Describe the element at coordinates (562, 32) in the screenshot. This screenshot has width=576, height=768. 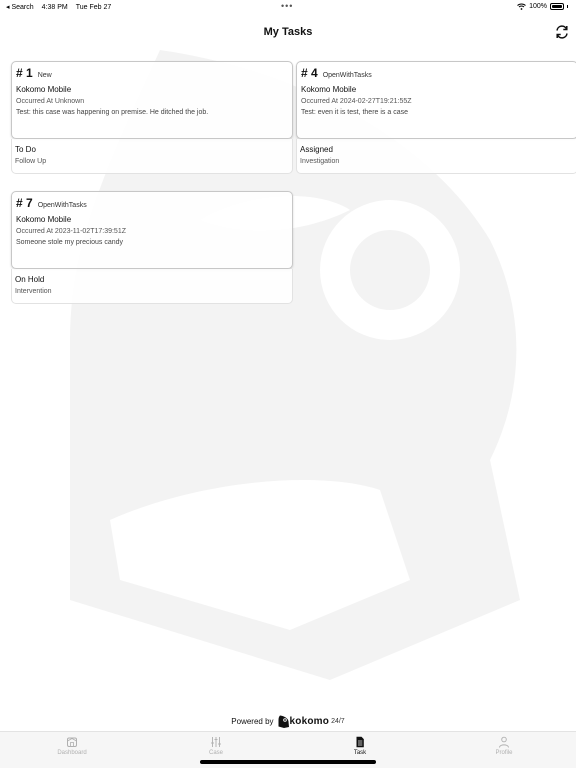
I see `refresh-icon` at that location.